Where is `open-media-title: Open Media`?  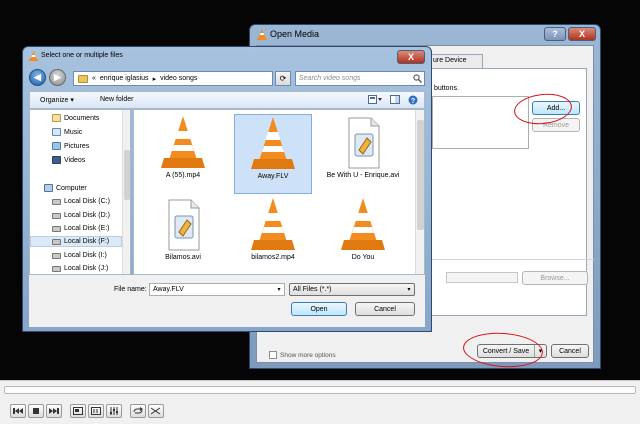 open-media-title: Open Media is located at coordinates (295, 34).